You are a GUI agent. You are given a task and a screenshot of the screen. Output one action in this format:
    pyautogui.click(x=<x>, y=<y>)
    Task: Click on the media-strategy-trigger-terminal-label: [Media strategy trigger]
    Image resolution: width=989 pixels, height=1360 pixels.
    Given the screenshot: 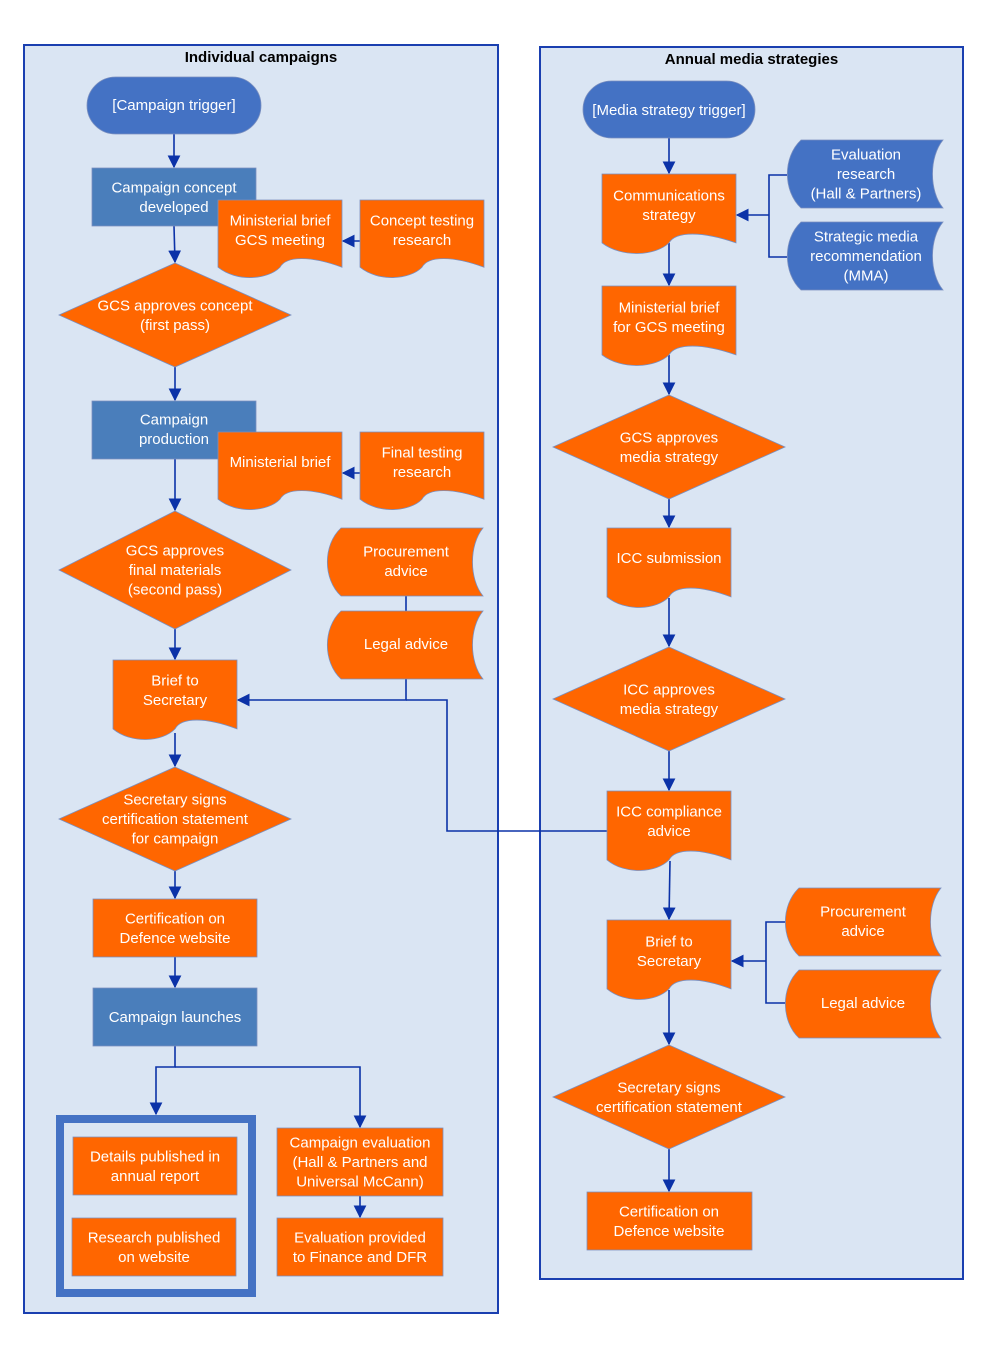 What is the action you would take?
    pyautogui.click(x=668, y=110)
    